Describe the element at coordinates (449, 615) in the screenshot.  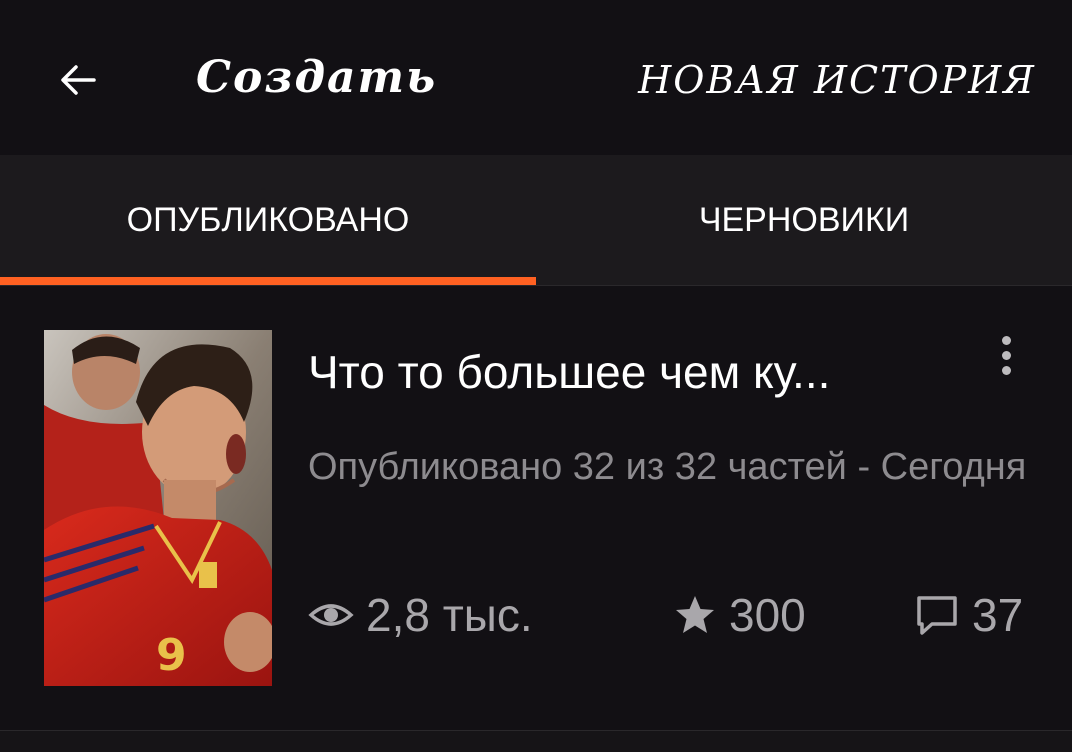
I see `reads-count: 2,8 тыс.` at that location.